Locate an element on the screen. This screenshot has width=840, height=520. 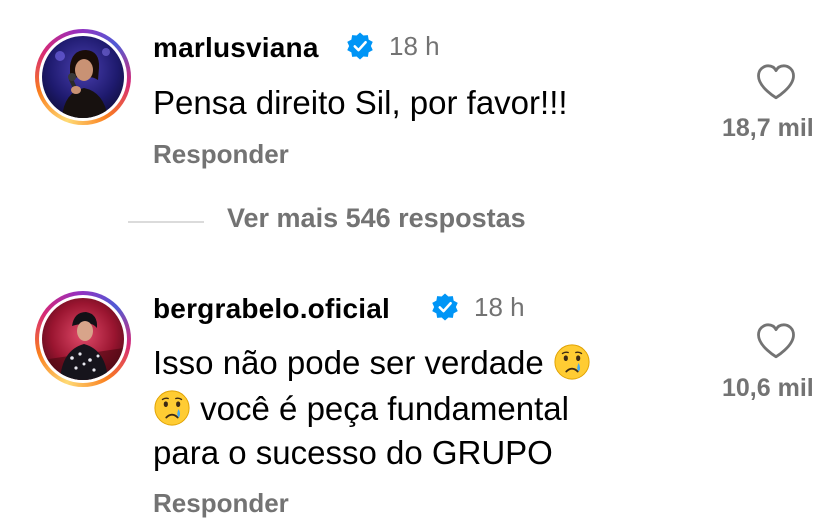
comment-text: Isso não pode ser verdade is located at coordinates (348, 362).